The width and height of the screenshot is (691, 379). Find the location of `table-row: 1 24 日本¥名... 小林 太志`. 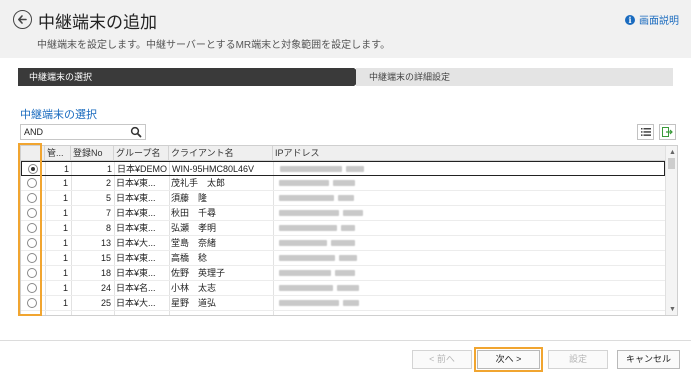

table-row: 1 24 日本¥名... 小林 太志 is located at coordinates (343, 288).